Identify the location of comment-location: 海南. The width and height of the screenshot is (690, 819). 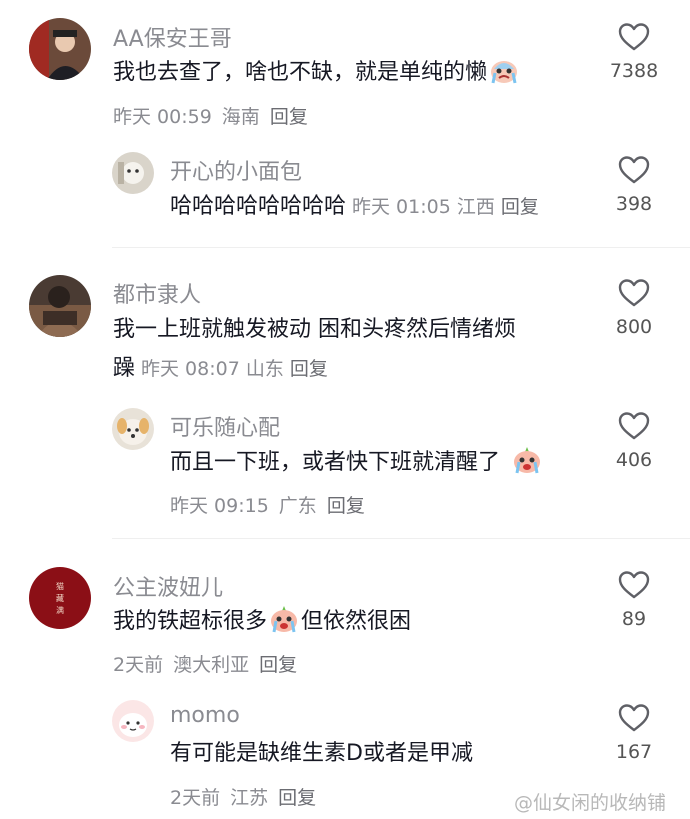
(240, 117).